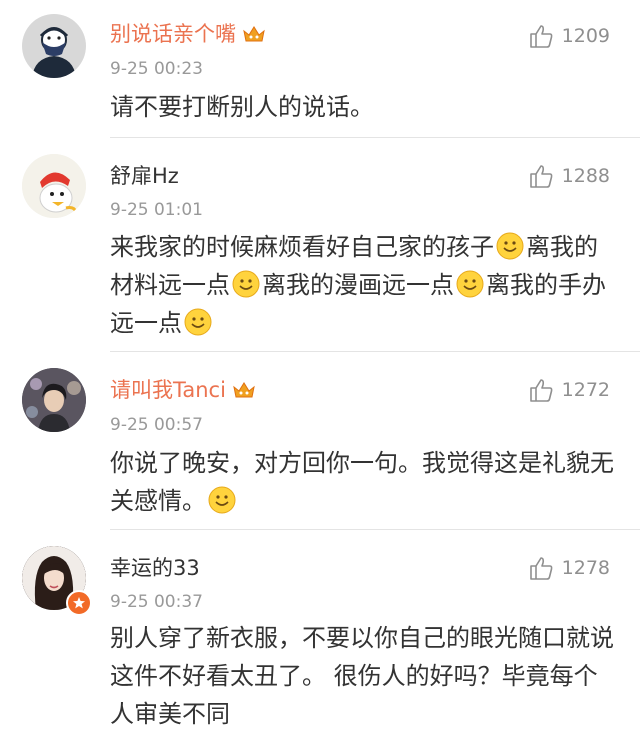  I want to click on like-count: 1288, so click(585, 176).